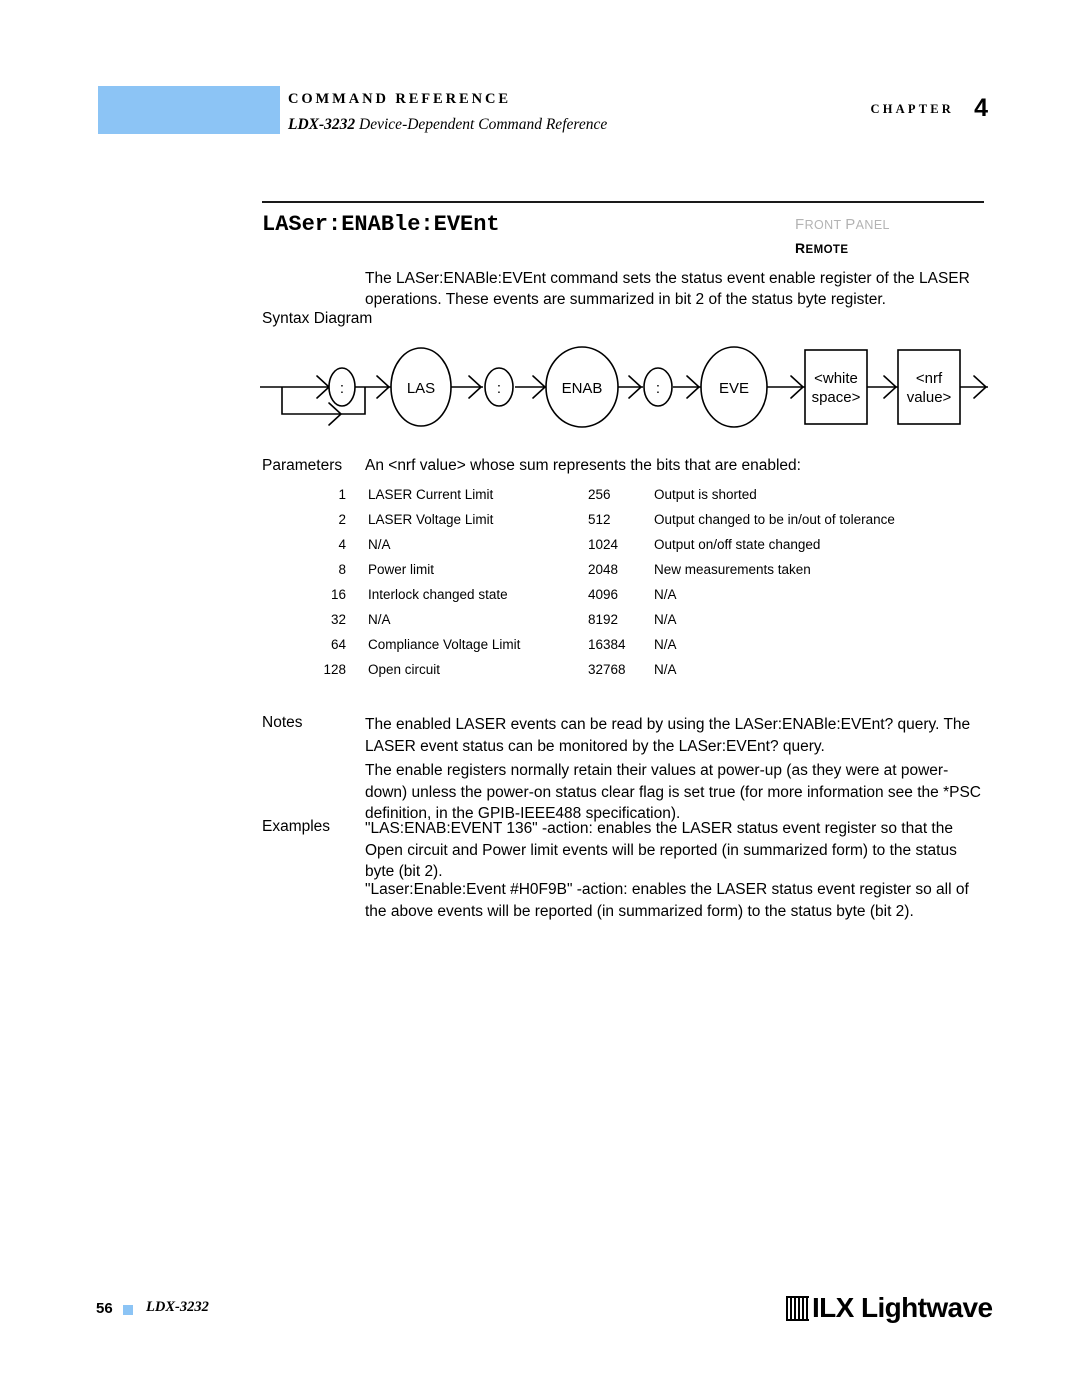  I want to click on bit-desc-b: New measurements taken, so click(732, 569).